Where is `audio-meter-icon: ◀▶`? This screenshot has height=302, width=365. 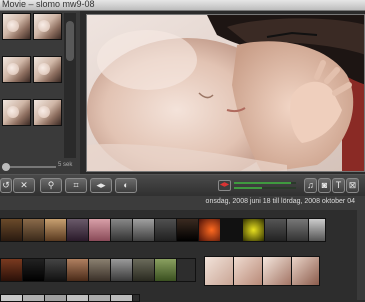
audio-meter-icon: ◀▶ is located at coordinates (224, 185).